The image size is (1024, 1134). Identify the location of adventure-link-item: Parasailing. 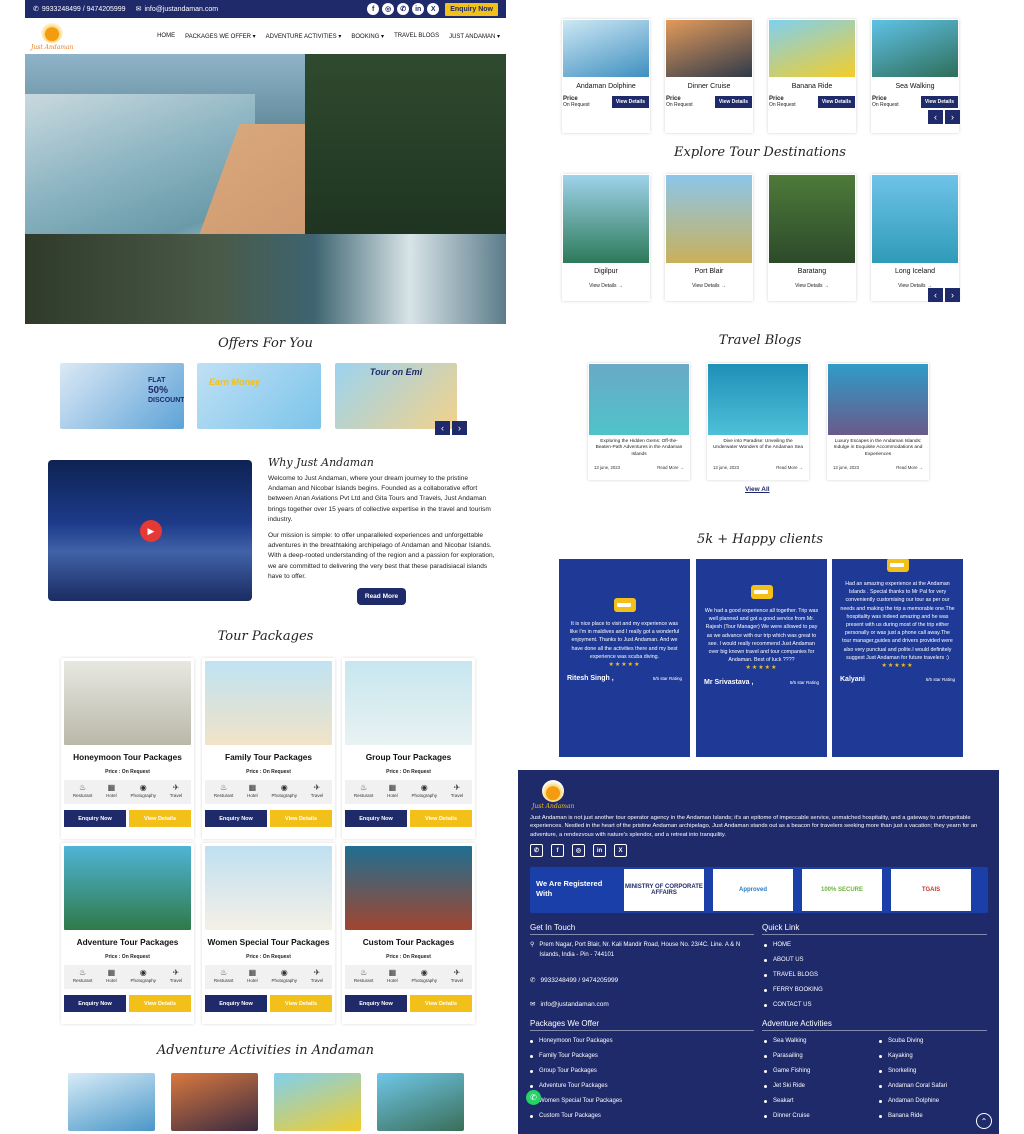
(787, 1056).